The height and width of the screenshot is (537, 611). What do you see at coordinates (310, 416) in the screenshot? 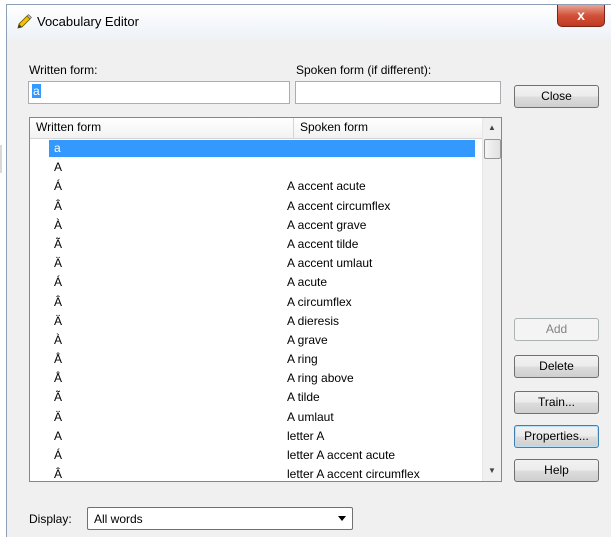
I see `spoken-form-cell: A umlaut` at bounding box center [310, 416].